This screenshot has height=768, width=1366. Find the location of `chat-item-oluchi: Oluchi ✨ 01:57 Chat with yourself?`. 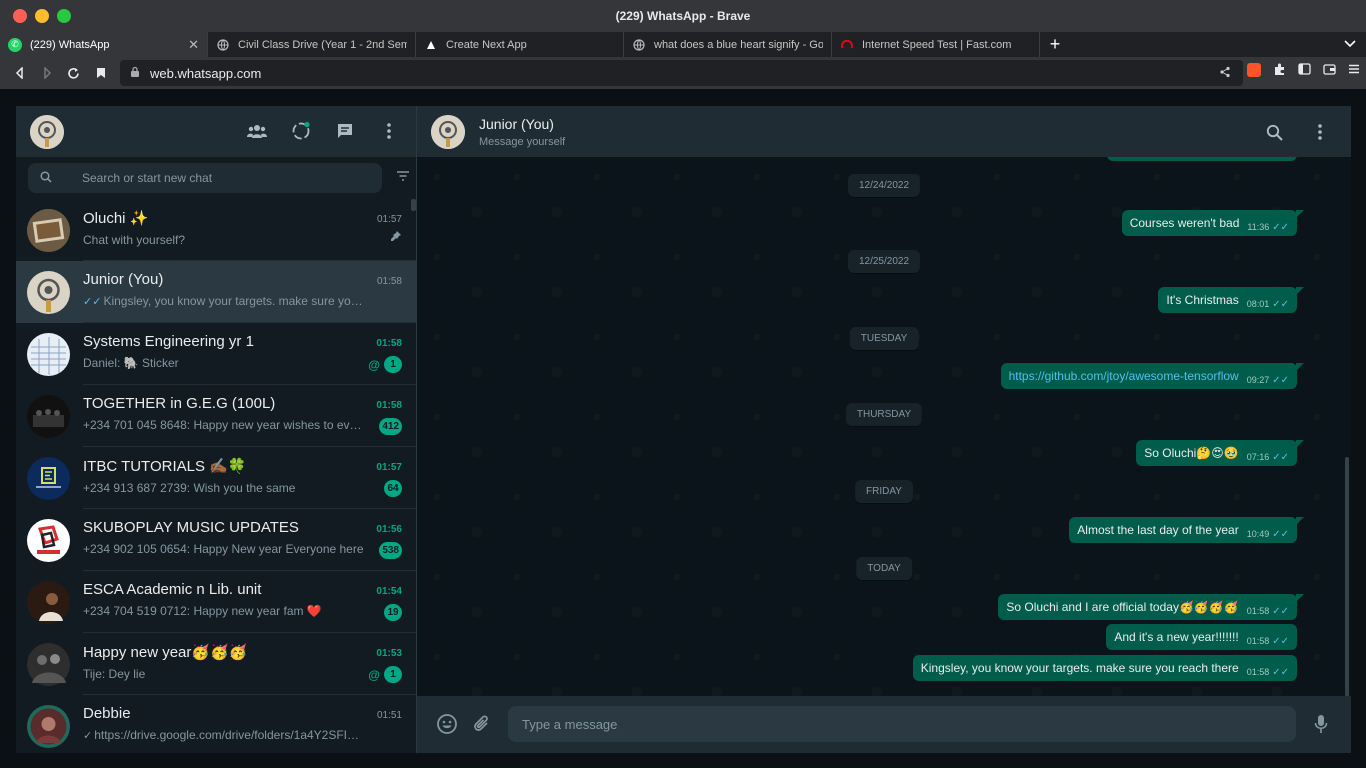

chat-item-oluchi: Oluchi ✨ 01:57 Chat with yourself? is located at coordinates (216, 230).